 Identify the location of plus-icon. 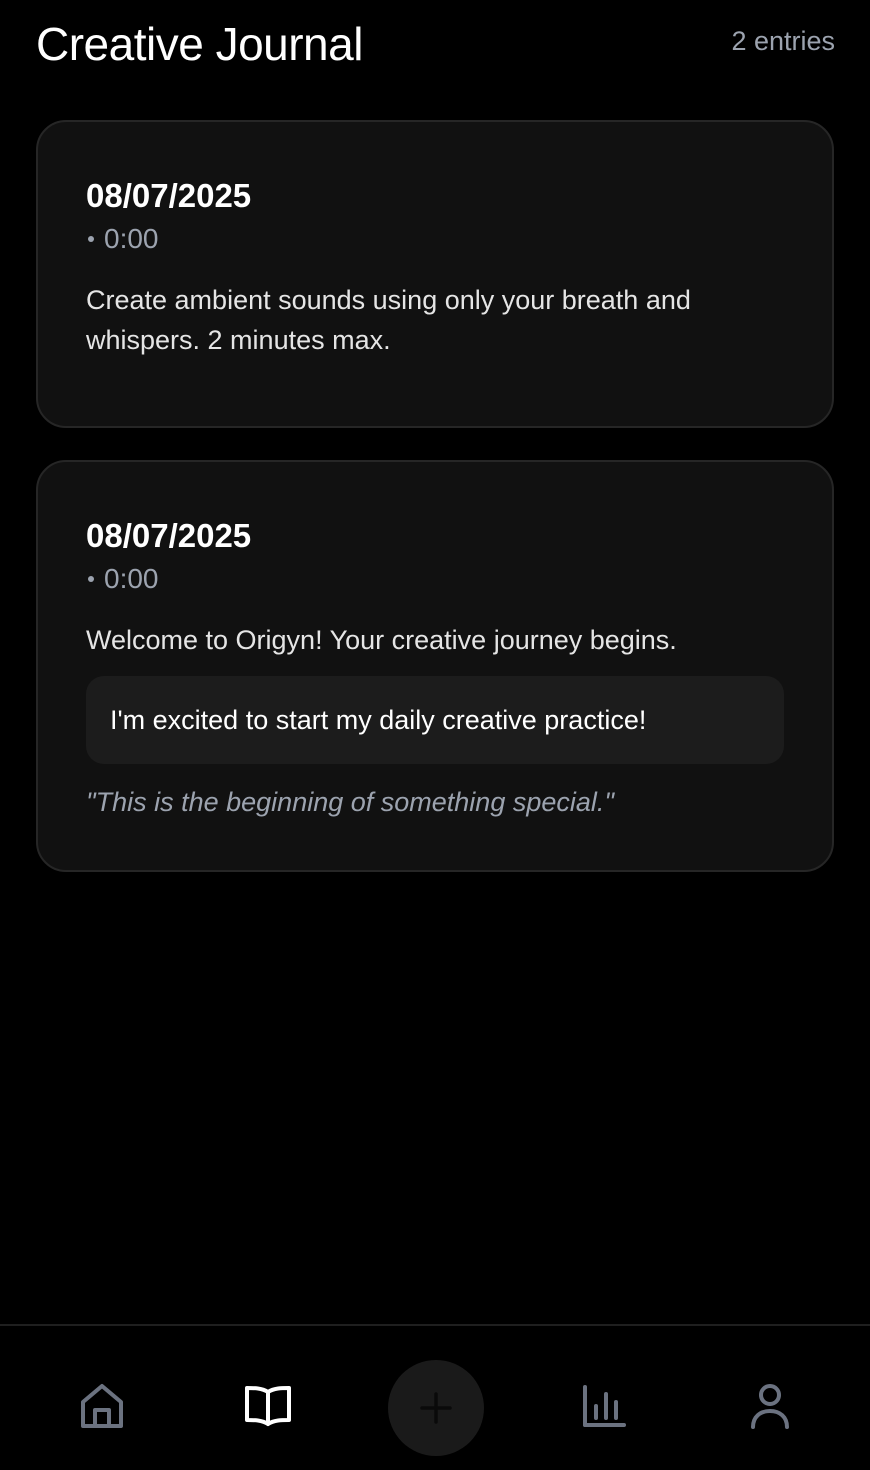
(436, 1408).